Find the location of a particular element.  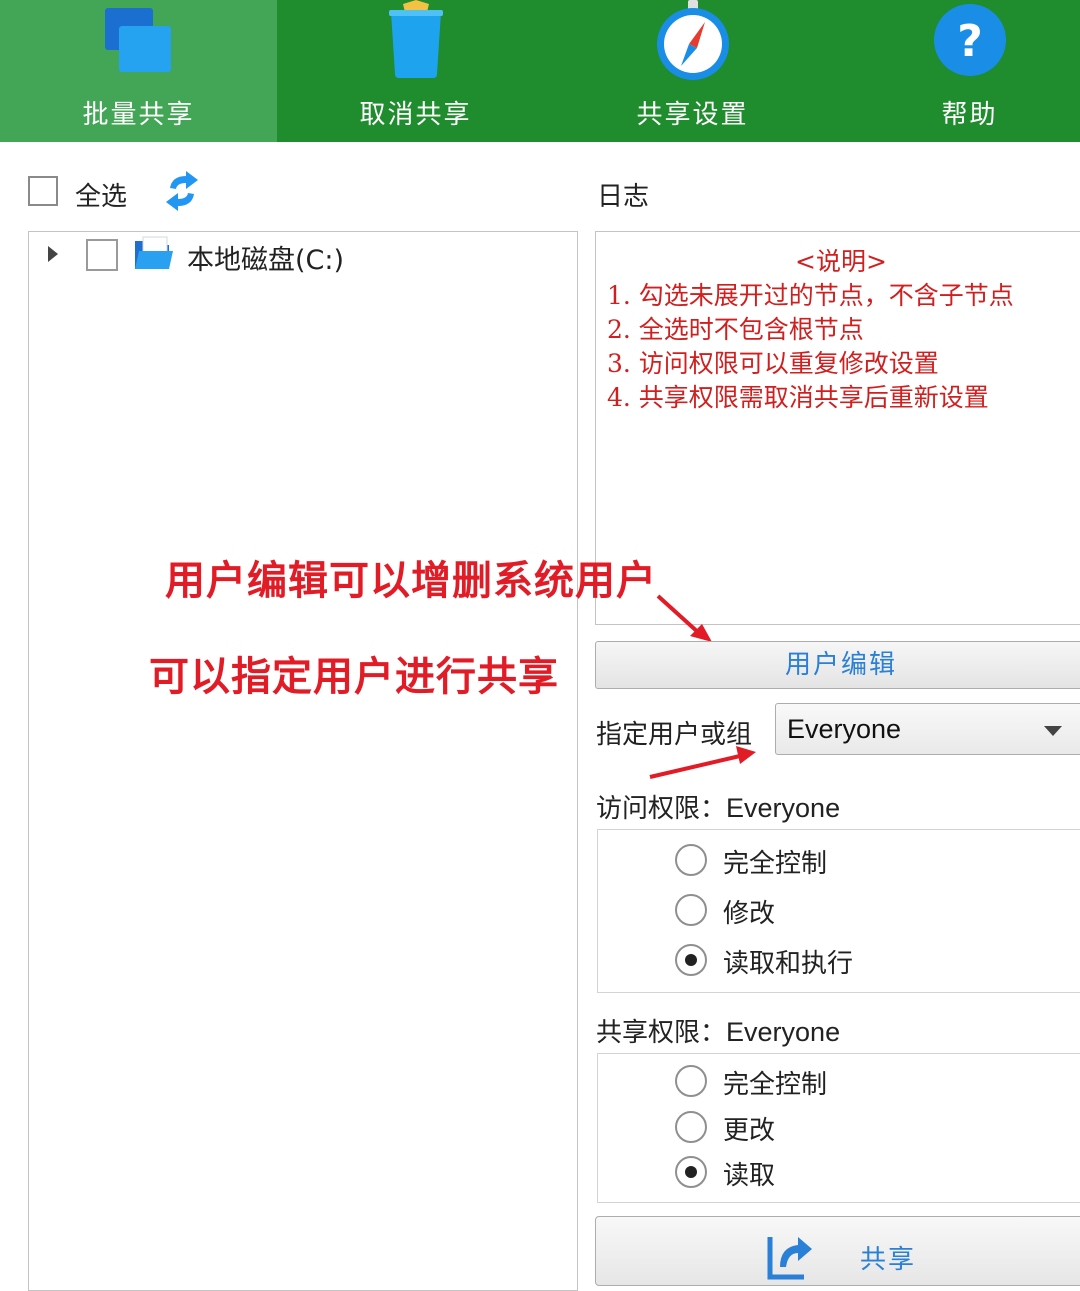

cancel-share-button: 取消共享 is located at coordinates (415, 71).